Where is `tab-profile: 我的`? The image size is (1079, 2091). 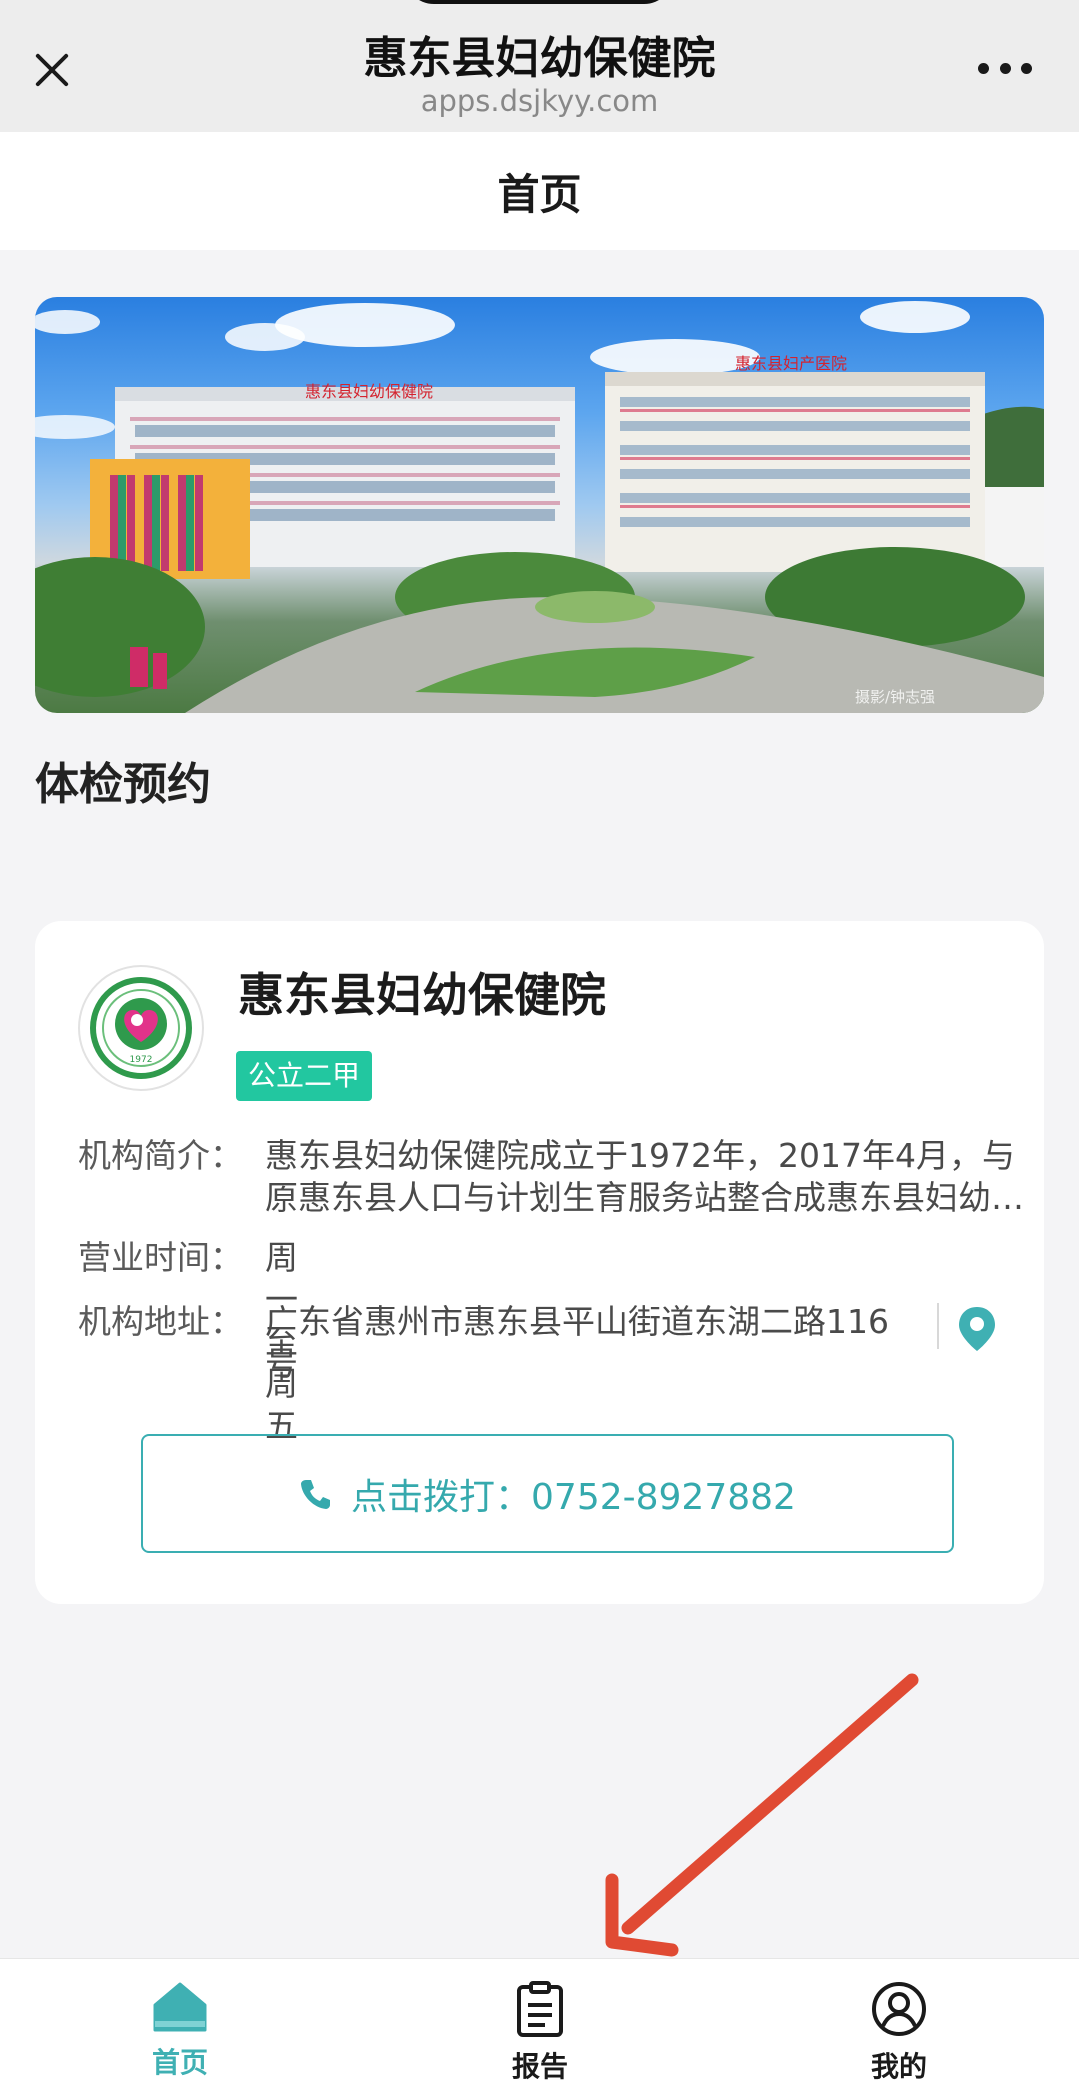 tab-profile: 我的 is located at coordinates (899, 2036).